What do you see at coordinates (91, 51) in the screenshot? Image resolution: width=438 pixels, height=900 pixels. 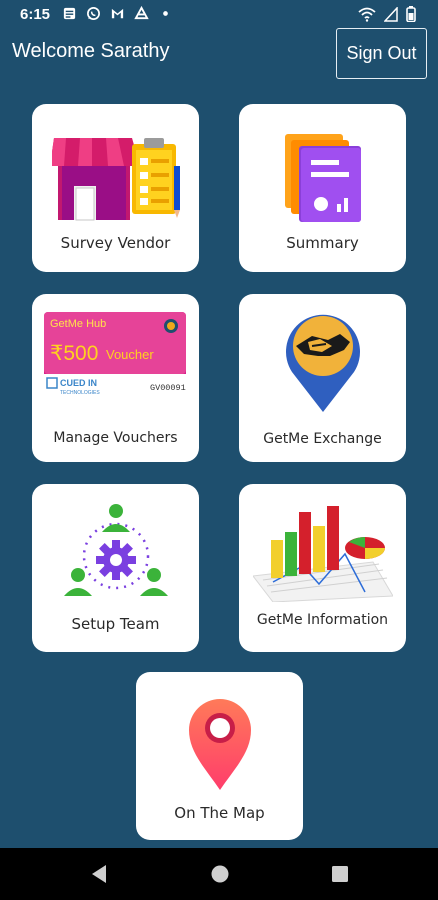 I see `welcome-title: Welcome Sarathy` at bounding box center [91, 51].